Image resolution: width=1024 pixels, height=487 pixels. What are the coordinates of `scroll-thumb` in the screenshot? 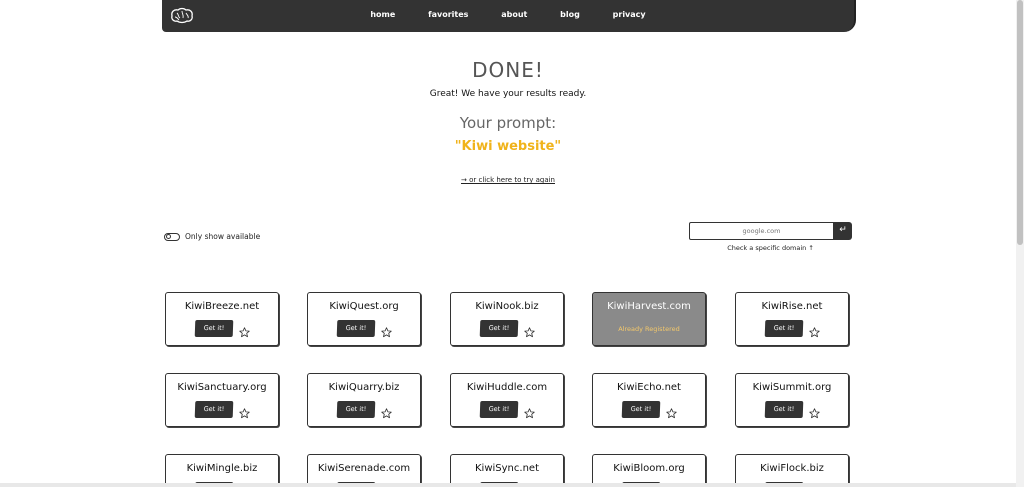 It's located at (1020, 122).